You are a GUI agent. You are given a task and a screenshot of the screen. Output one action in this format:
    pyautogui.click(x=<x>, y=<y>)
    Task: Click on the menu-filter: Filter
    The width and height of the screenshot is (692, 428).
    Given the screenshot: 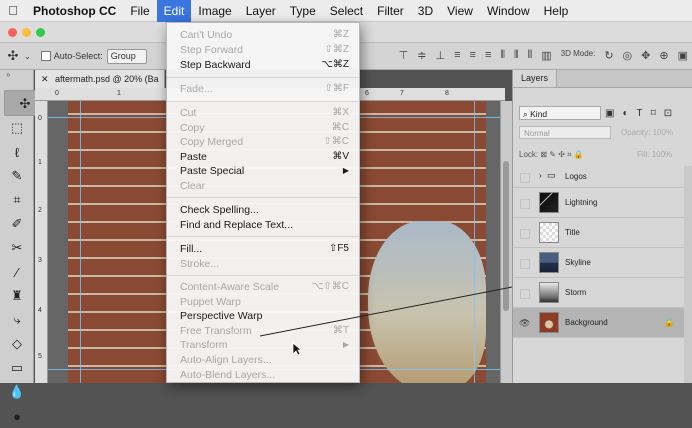 What is the action you would take?
    pyautogui.click(x=390, y=11)
    